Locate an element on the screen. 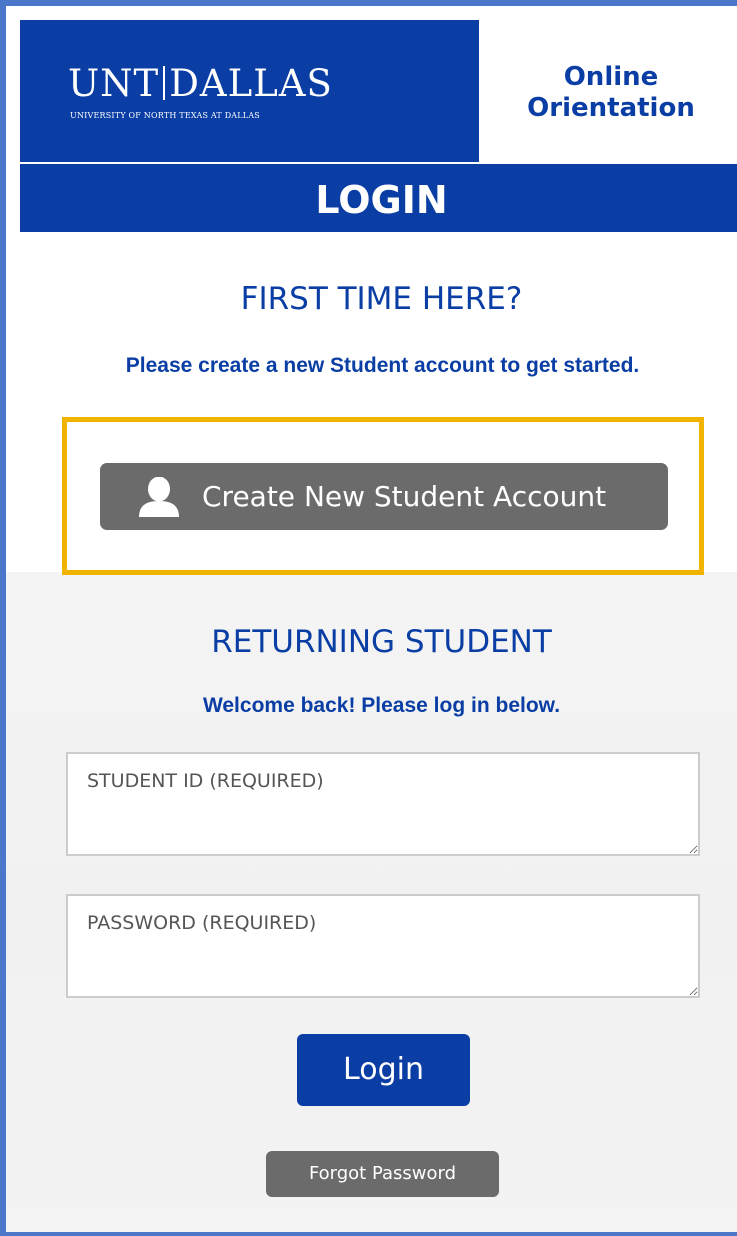  create-account-button: Create New Student Account is located at coordinates (384, 496).